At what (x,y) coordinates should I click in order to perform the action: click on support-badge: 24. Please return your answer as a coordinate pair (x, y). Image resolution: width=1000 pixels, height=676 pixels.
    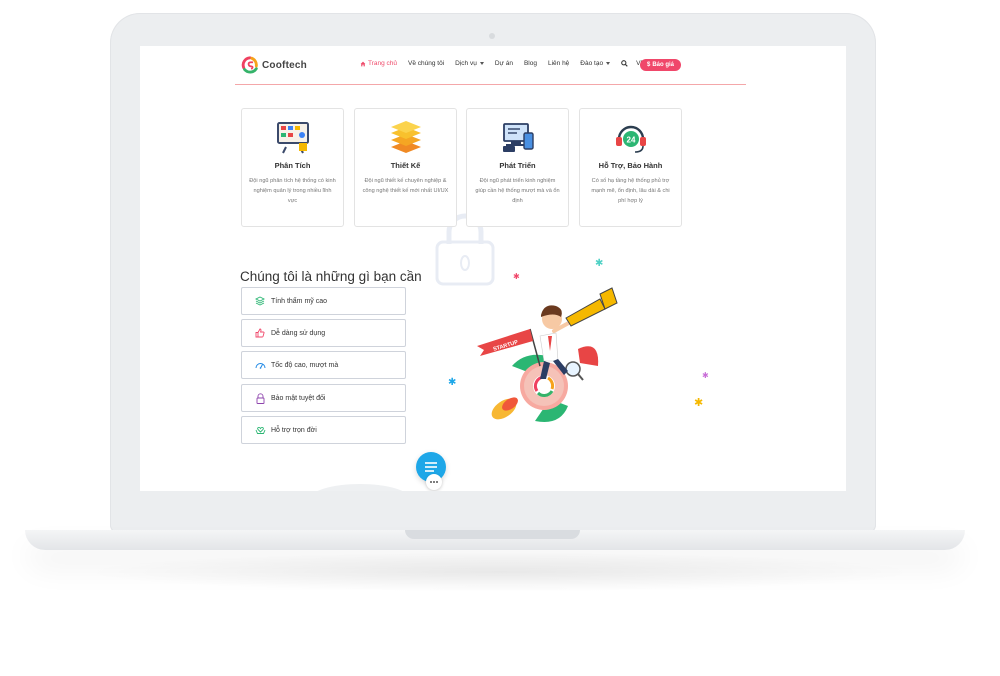
    Looking at the image, I should click on (631, 140).